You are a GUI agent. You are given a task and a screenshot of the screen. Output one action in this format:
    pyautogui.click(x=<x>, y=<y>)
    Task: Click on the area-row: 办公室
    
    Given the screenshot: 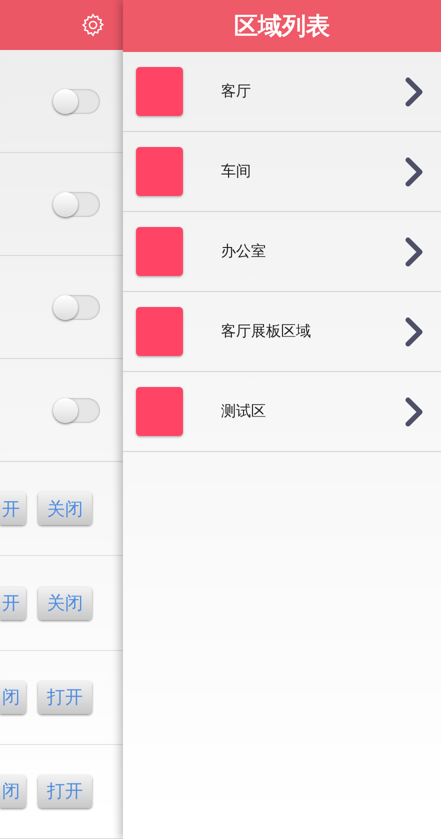 What is the action you would take?
    pyautogui.click(x=282, y=252)
    